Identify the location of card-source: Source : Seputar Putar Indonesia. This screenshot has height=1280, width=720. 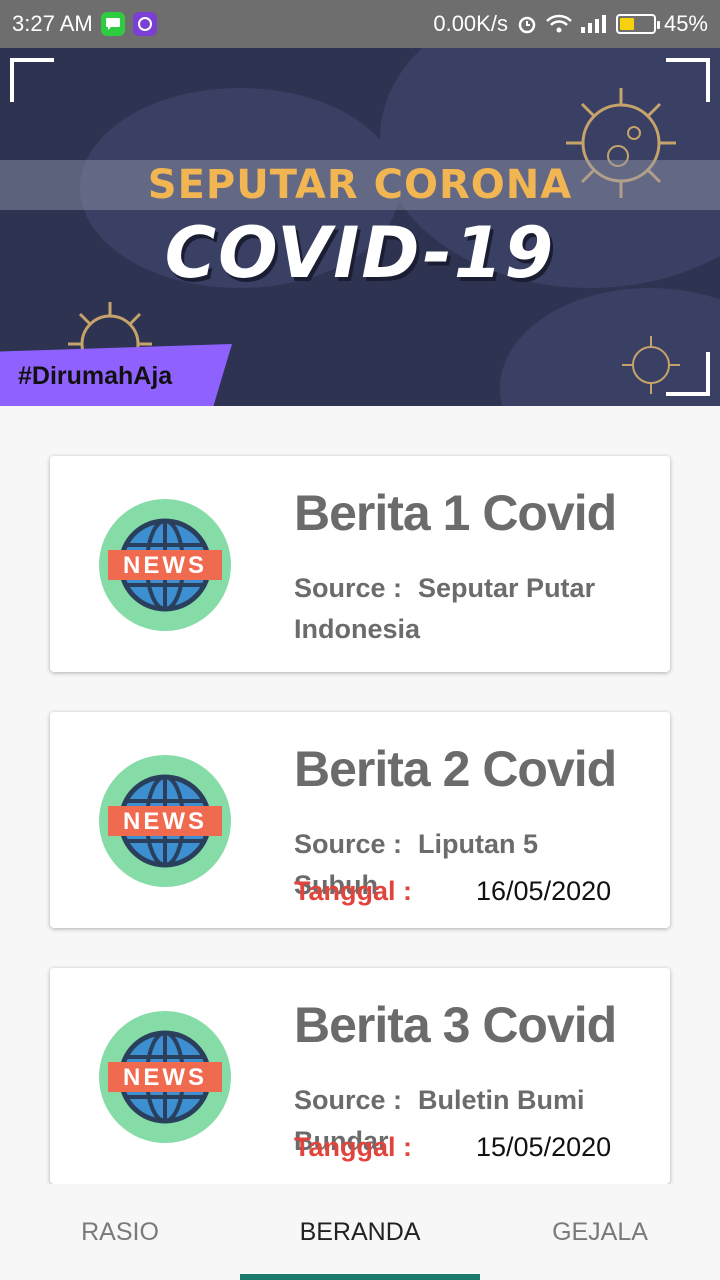
(459, 609).